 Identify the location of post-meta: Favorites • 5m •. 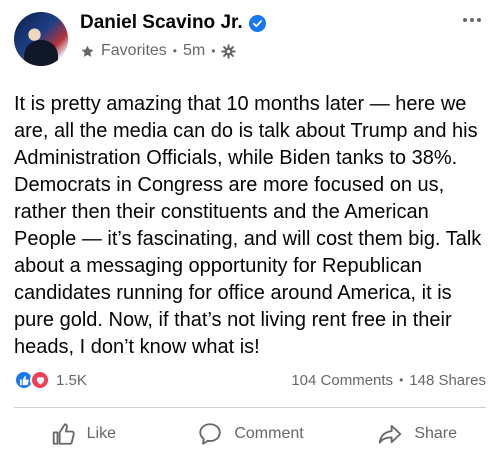
(158, 51).